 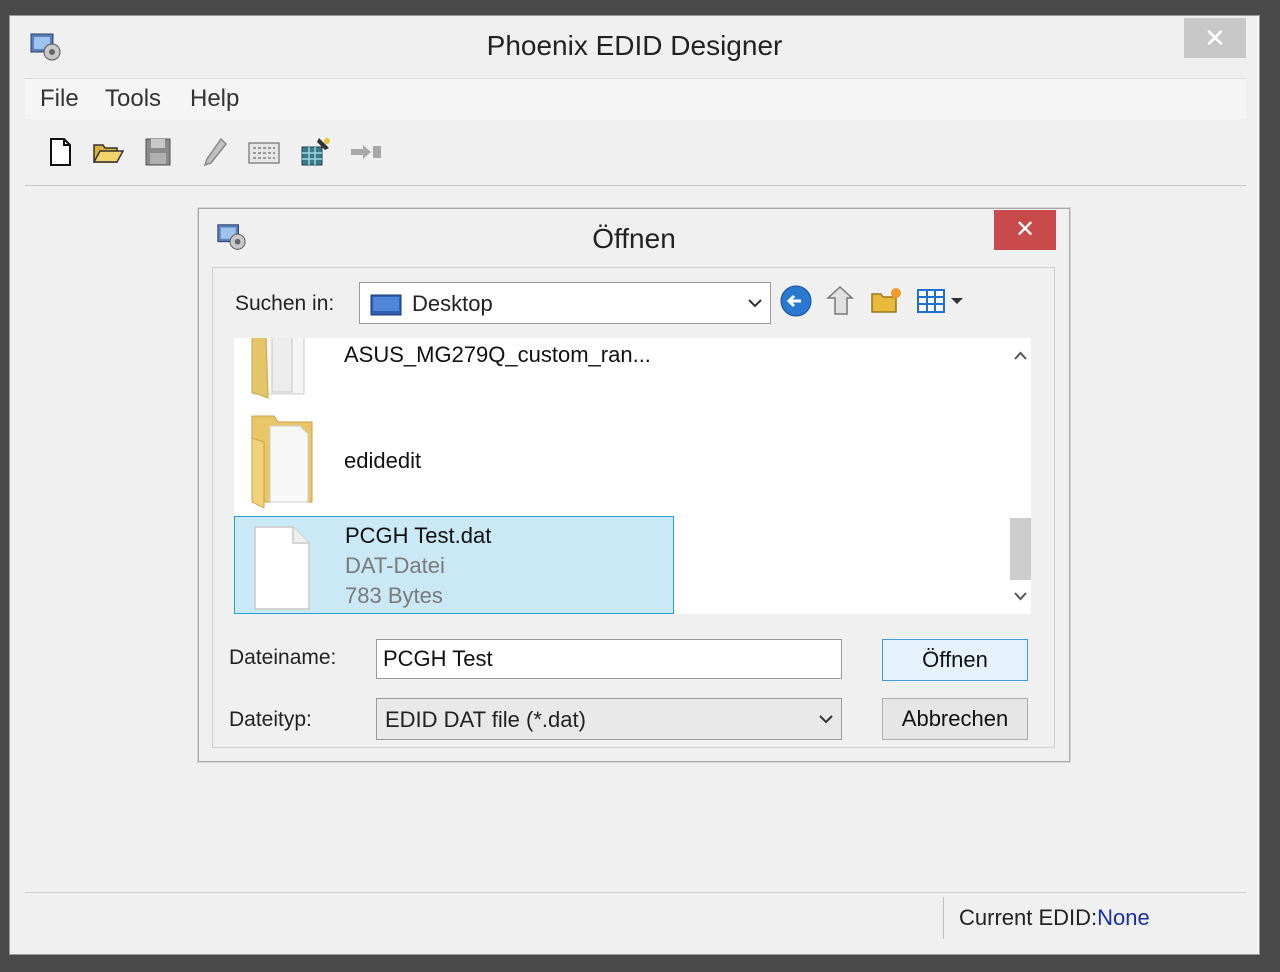 What do you see at coordinates (635, 916) in the screenshot?
I see `status-bar: Current EDID:None` at bounding box center [635, 916].